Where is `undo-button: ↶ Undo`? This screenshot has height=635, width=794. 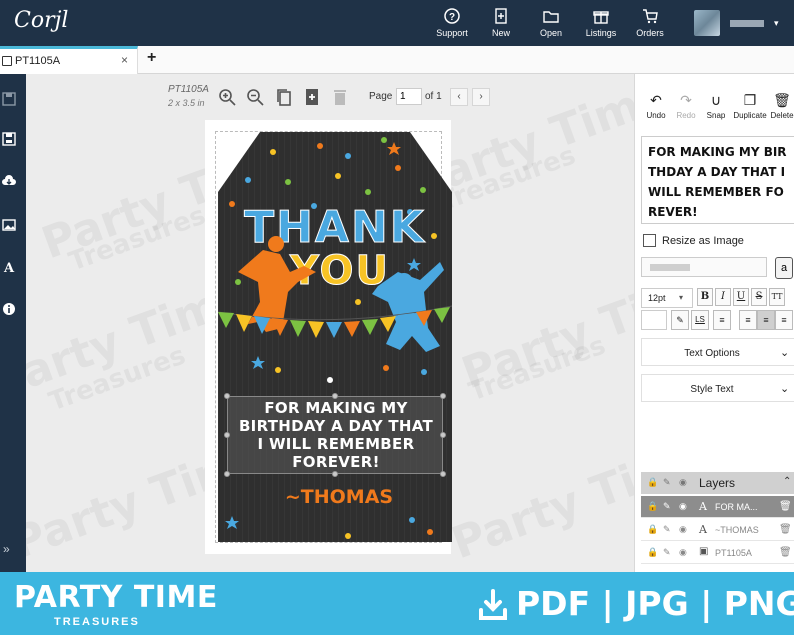
undo-button: ↶ Undo is located at coordinates (656, 106).